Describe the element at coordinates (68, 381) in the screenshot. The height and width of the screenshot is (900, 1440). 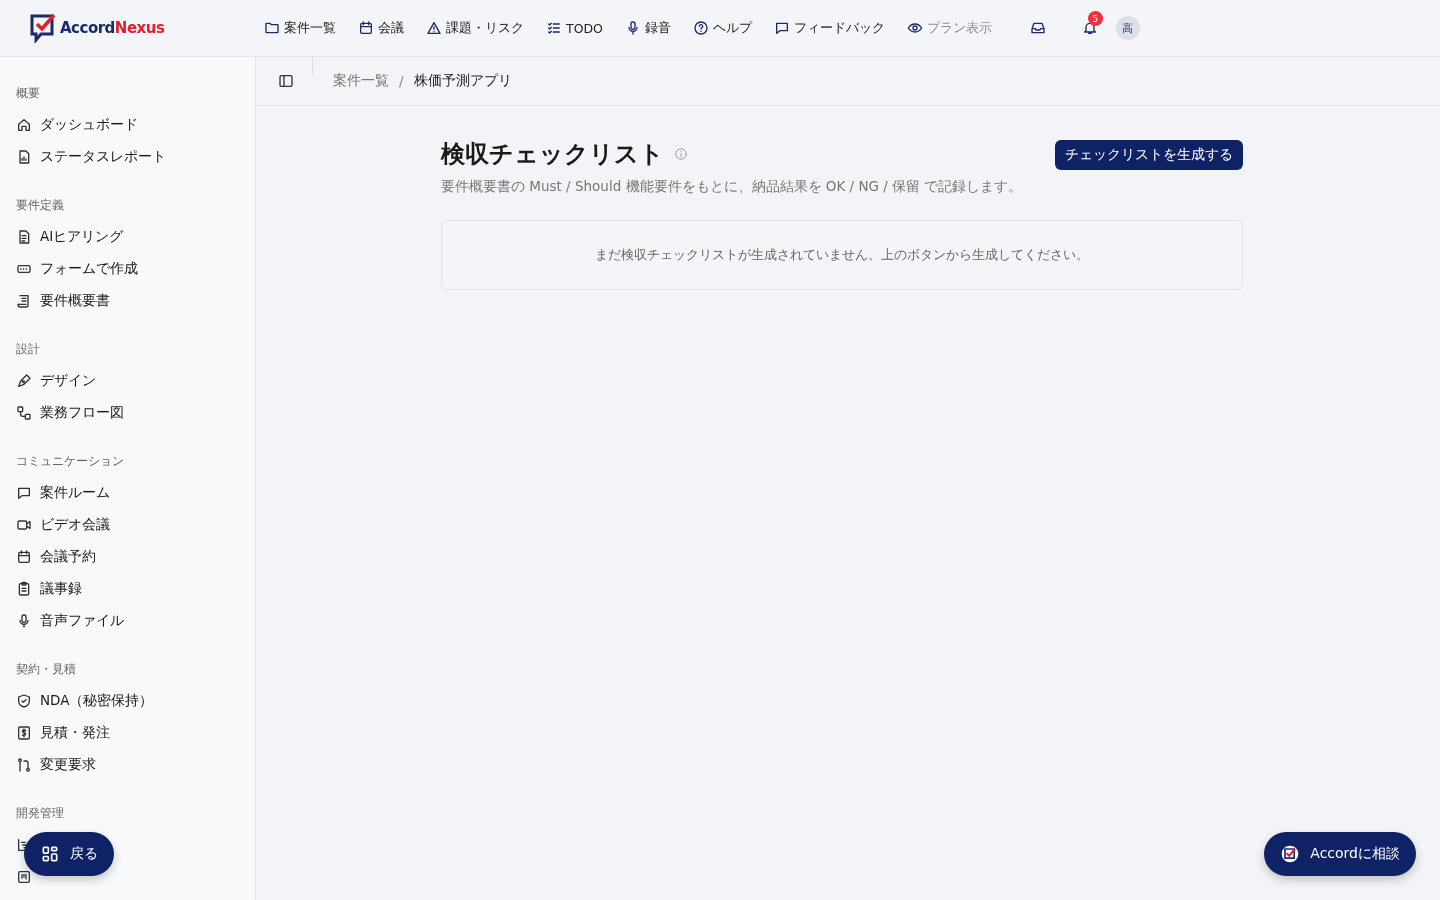
I see `sidebar-item: デザイン` at that location.